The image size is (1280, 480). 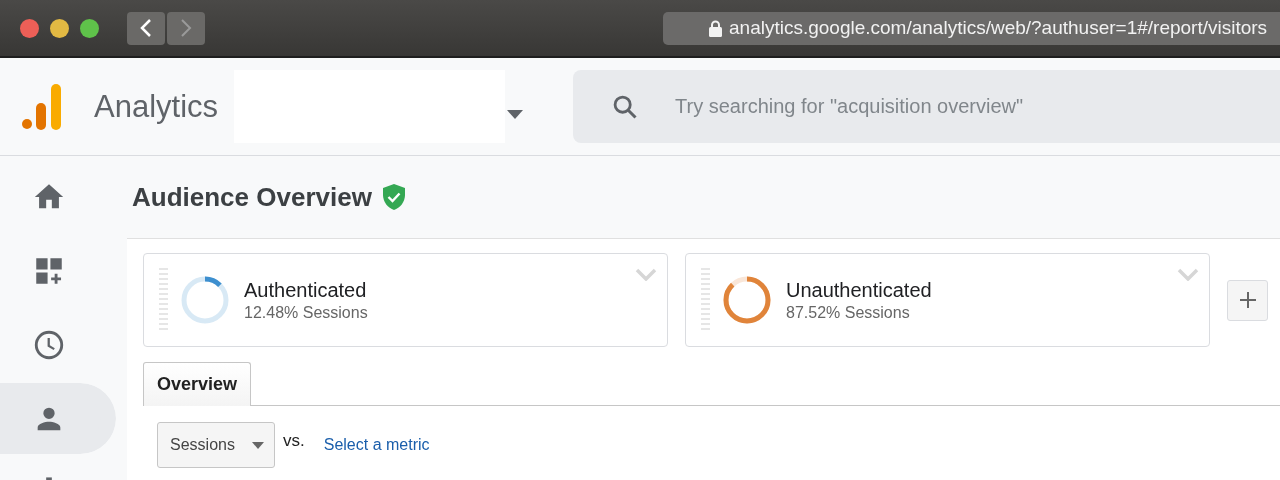 What do you see at coordinates (294, 441) in the screenshot?
I see `vs-label: vs.` at bounding box center [294, 441].